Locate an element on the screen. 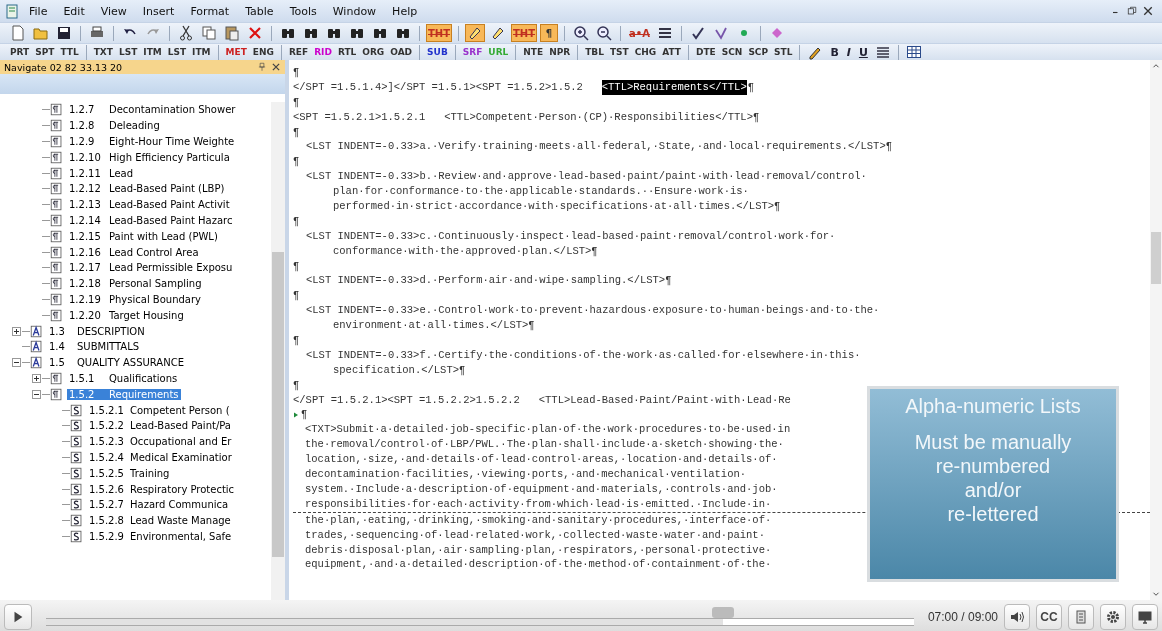 The width and height of the screenshot is (1162, 631). tree-item: 1.2.9 Eight-Hour Time Weighte is located at coordinates (152, 141).